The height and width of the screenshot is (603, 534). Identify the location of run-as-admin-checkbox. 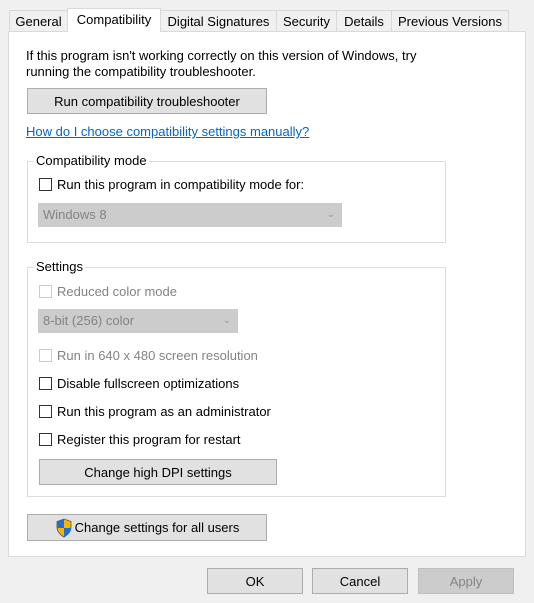
(45, 411).